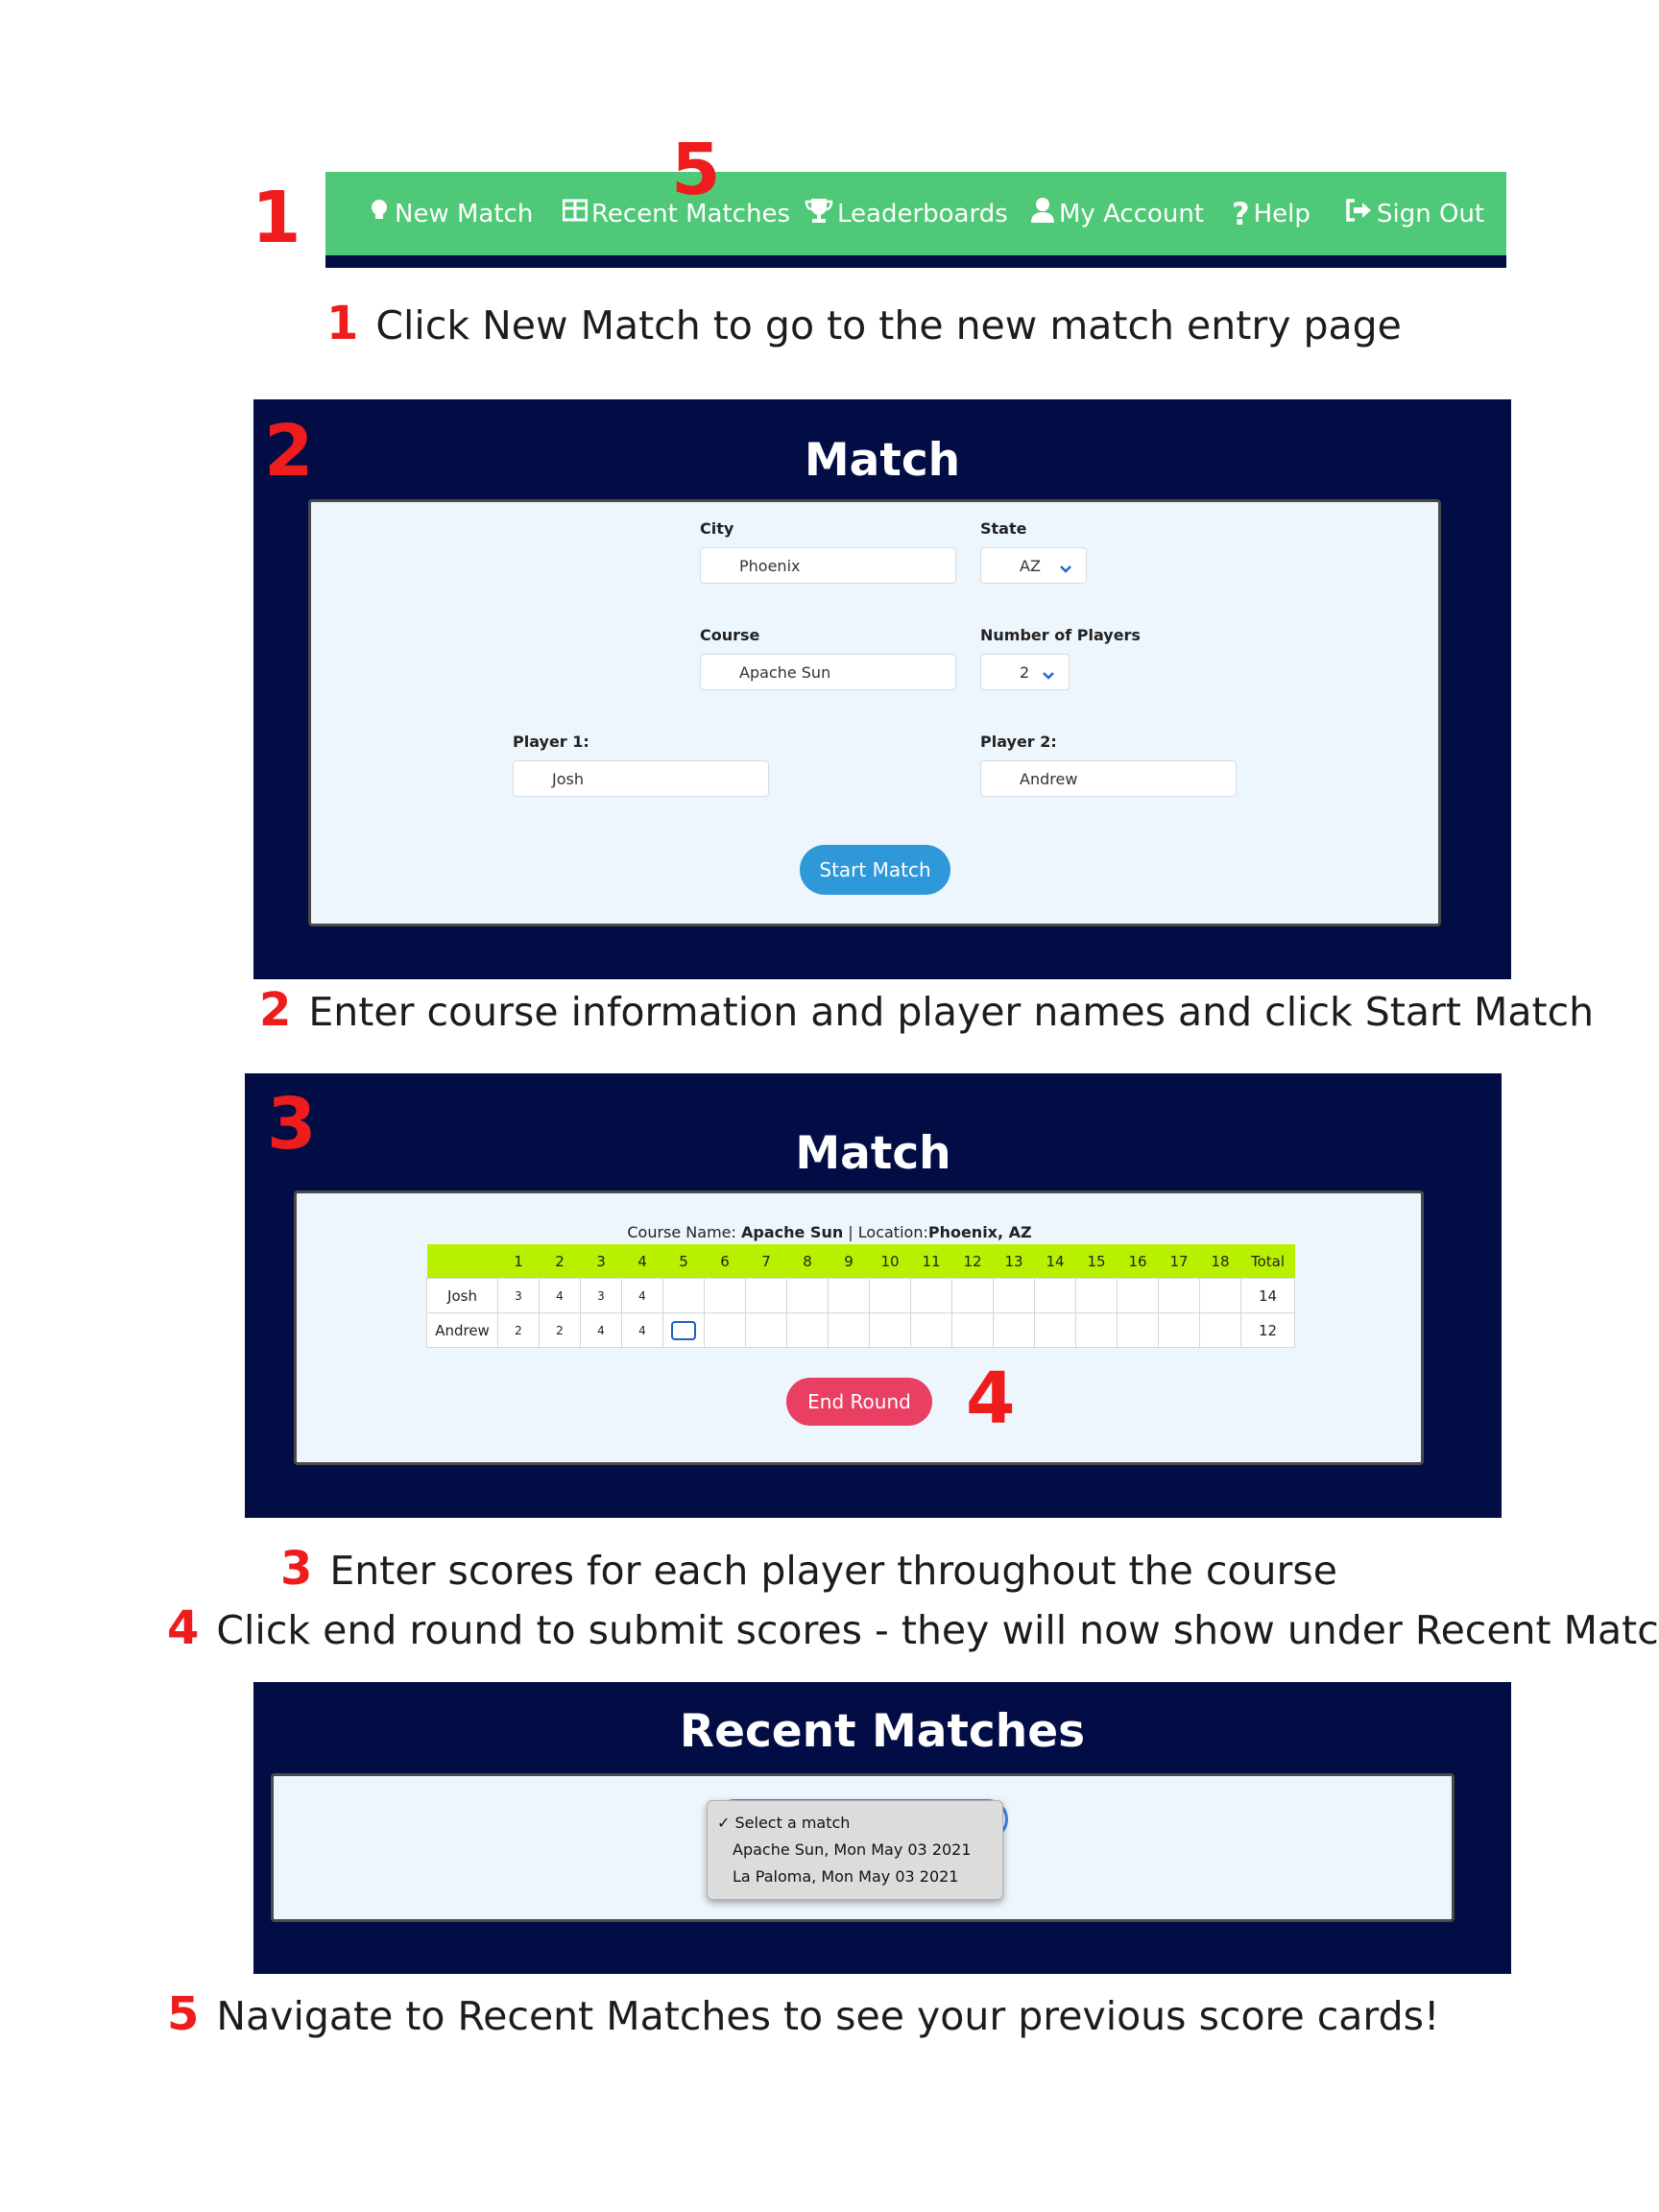 This screenshot has height=2212, width=1659. I want to click on nav-new-match: New Match, so click(450, 213).